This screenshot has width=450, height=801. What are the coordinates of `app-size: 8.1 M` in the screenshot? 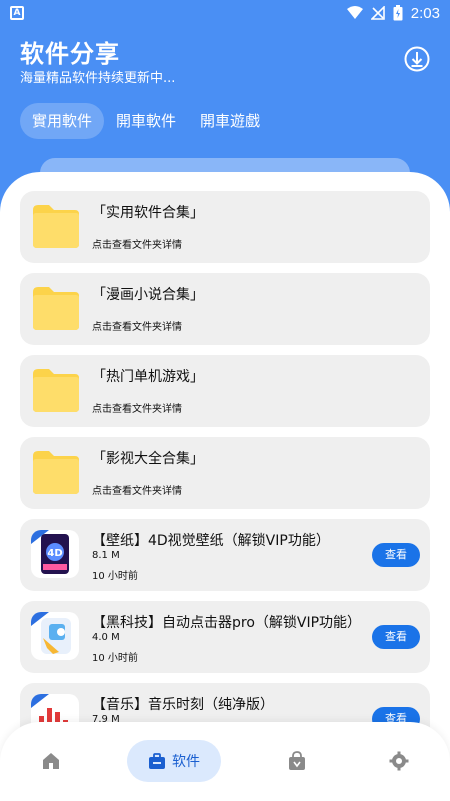 It's located at (106, 555).